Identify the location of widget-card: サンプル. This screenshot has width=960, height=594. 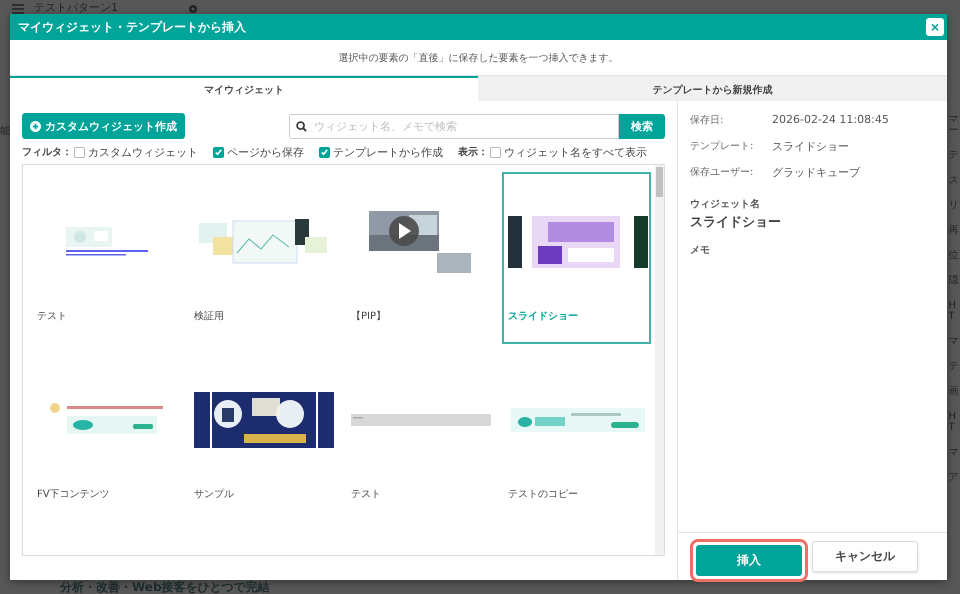
(262, 436).